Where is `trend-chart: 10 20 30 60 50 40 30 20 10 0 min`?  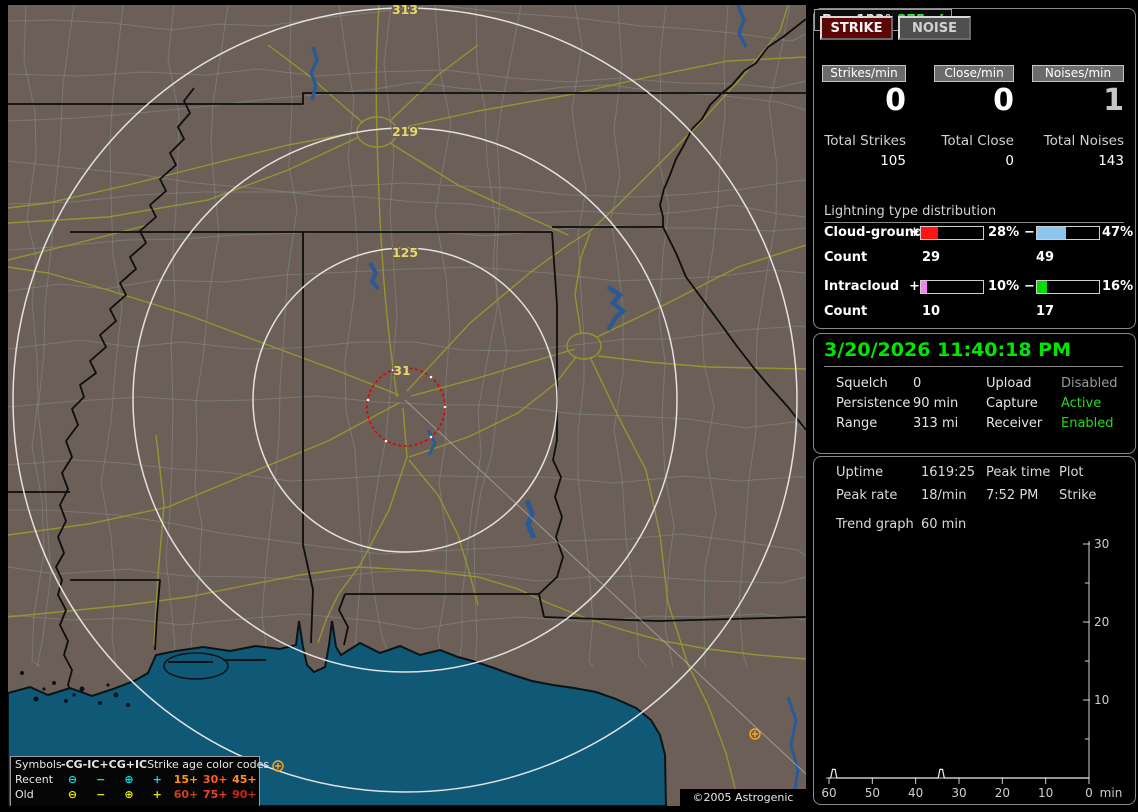 trend-chart: 10 20 30 60 50 40 30 20 10 0 min is located at coordinates (972, 668).